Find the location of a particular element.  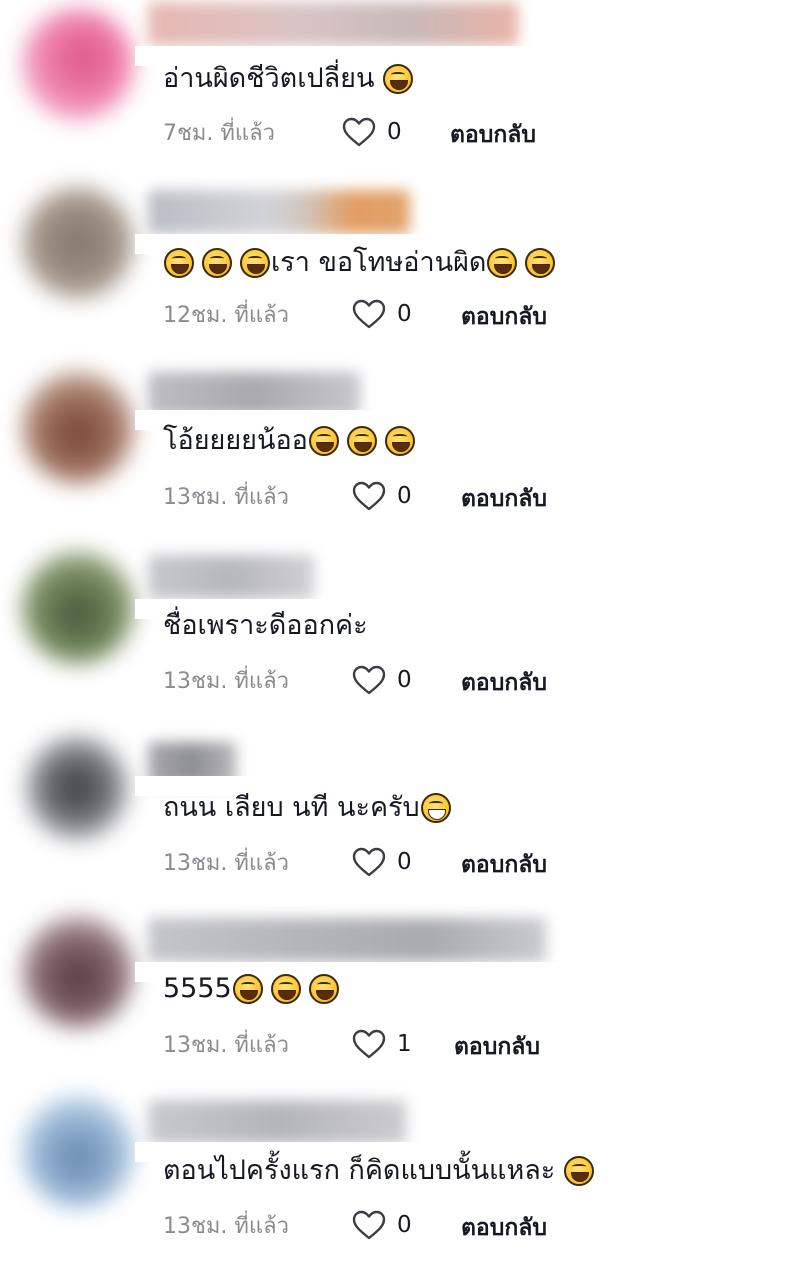

comment-meta: 7ชม. ที่แล้ว is located at coordinates (219, 132).